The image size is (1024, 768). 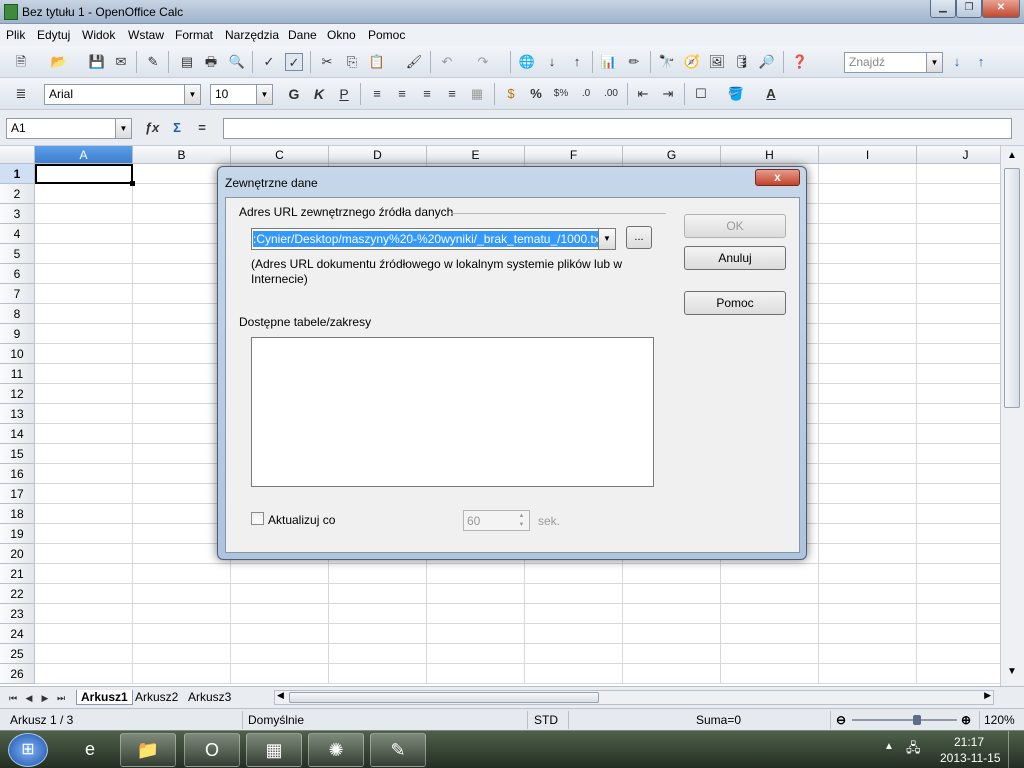 I want to click on undo-icon: ↶, so click(x=447, y=62).